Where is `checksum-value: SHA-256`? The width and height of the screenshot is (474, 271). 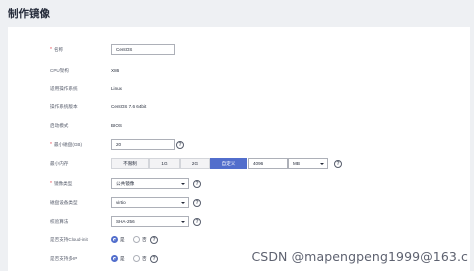
checksum-value: SHA-256 is located at coordinates (125, 221).